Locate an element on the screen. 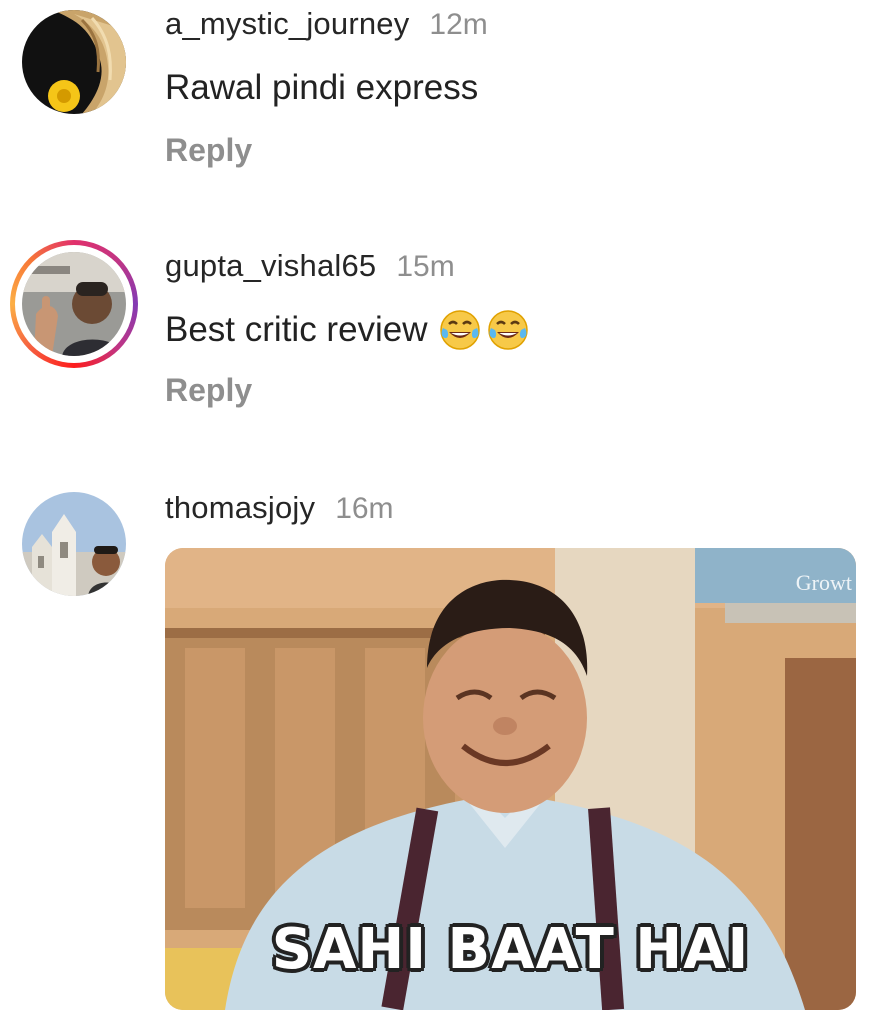 This screenshot has width=881, height=1024. comment-text: Best critic review is located at coordinates (347, 330).